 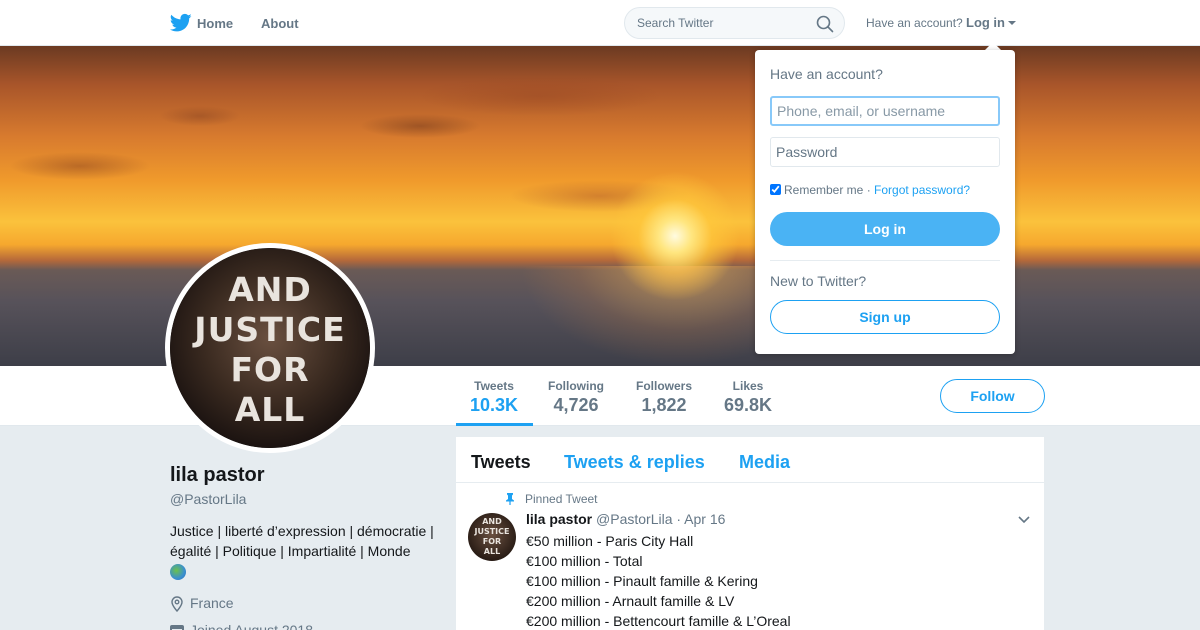 I want to click on new-to-twitter-text: New to Twitter?, so click(x=818, y=281).